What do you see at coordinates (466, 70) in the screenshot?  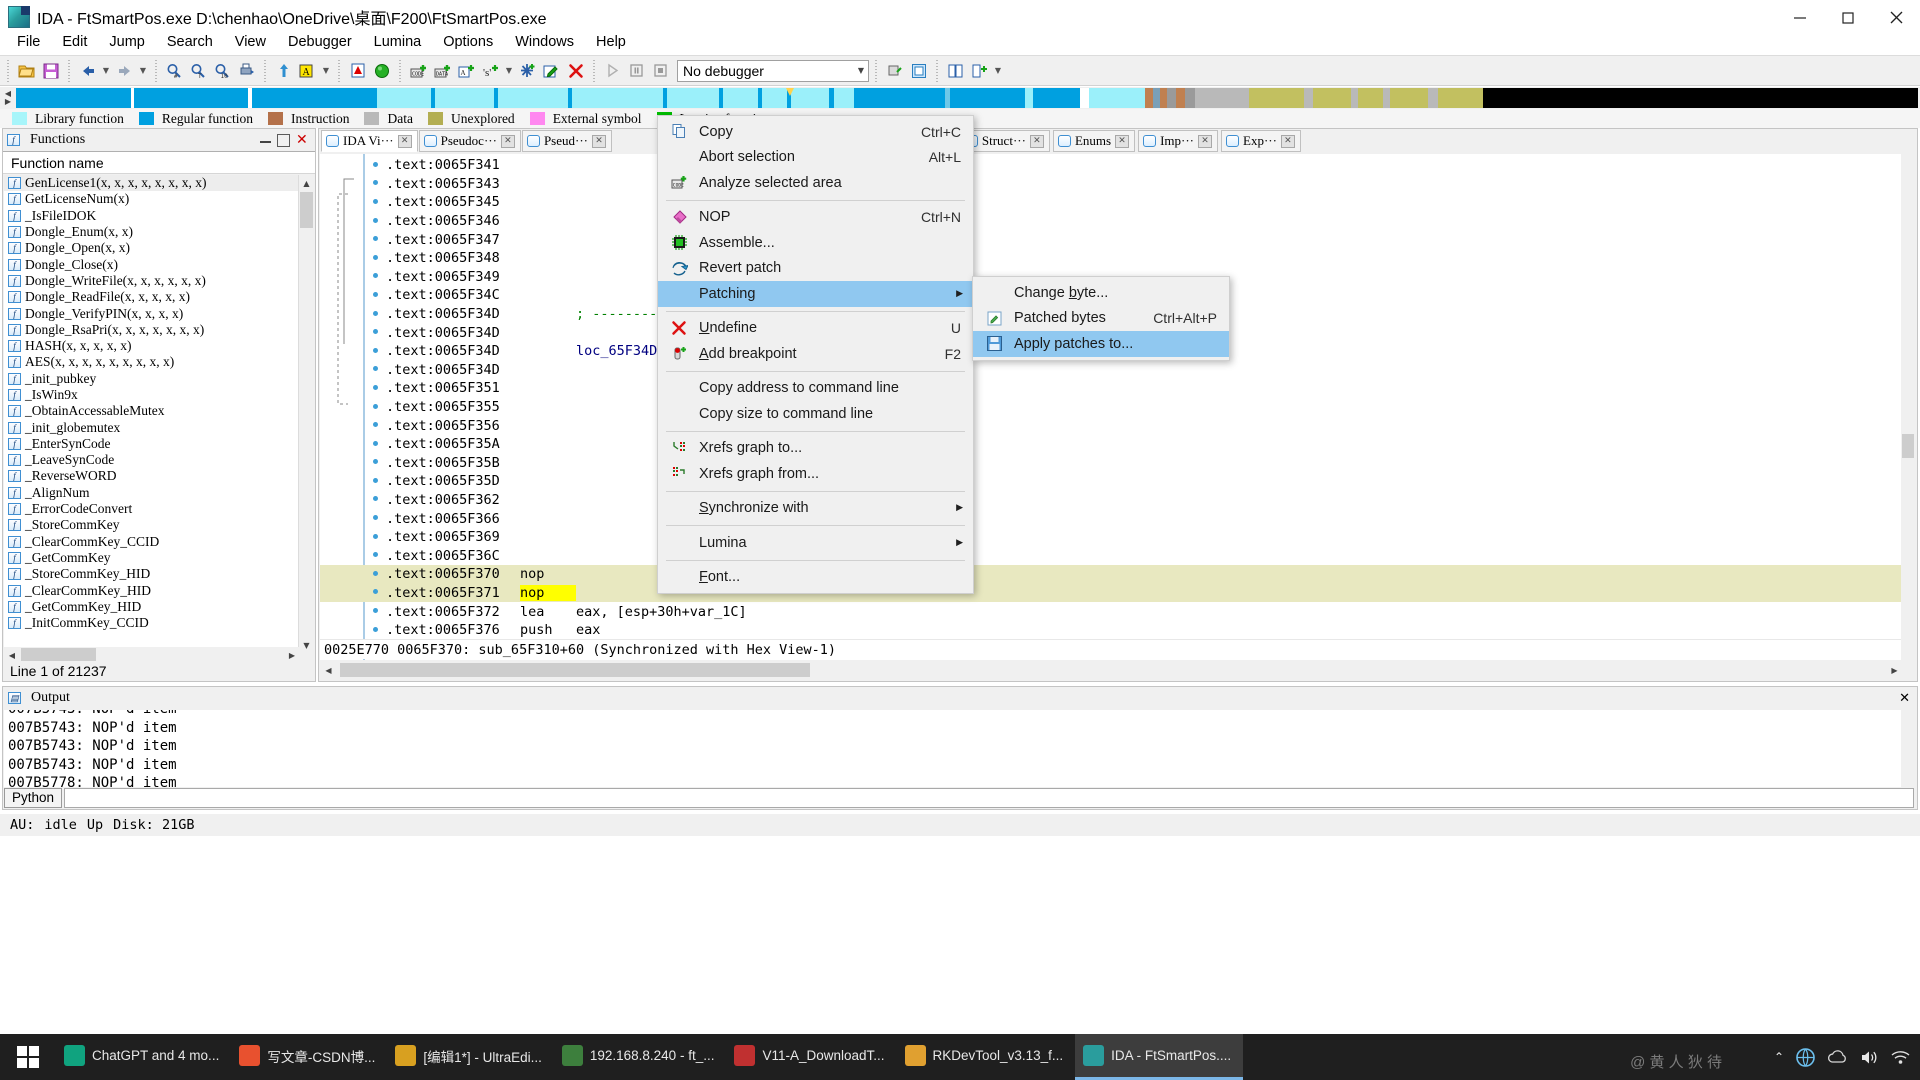 I see `make-array-icon: A` at bounding box center [466, 70].